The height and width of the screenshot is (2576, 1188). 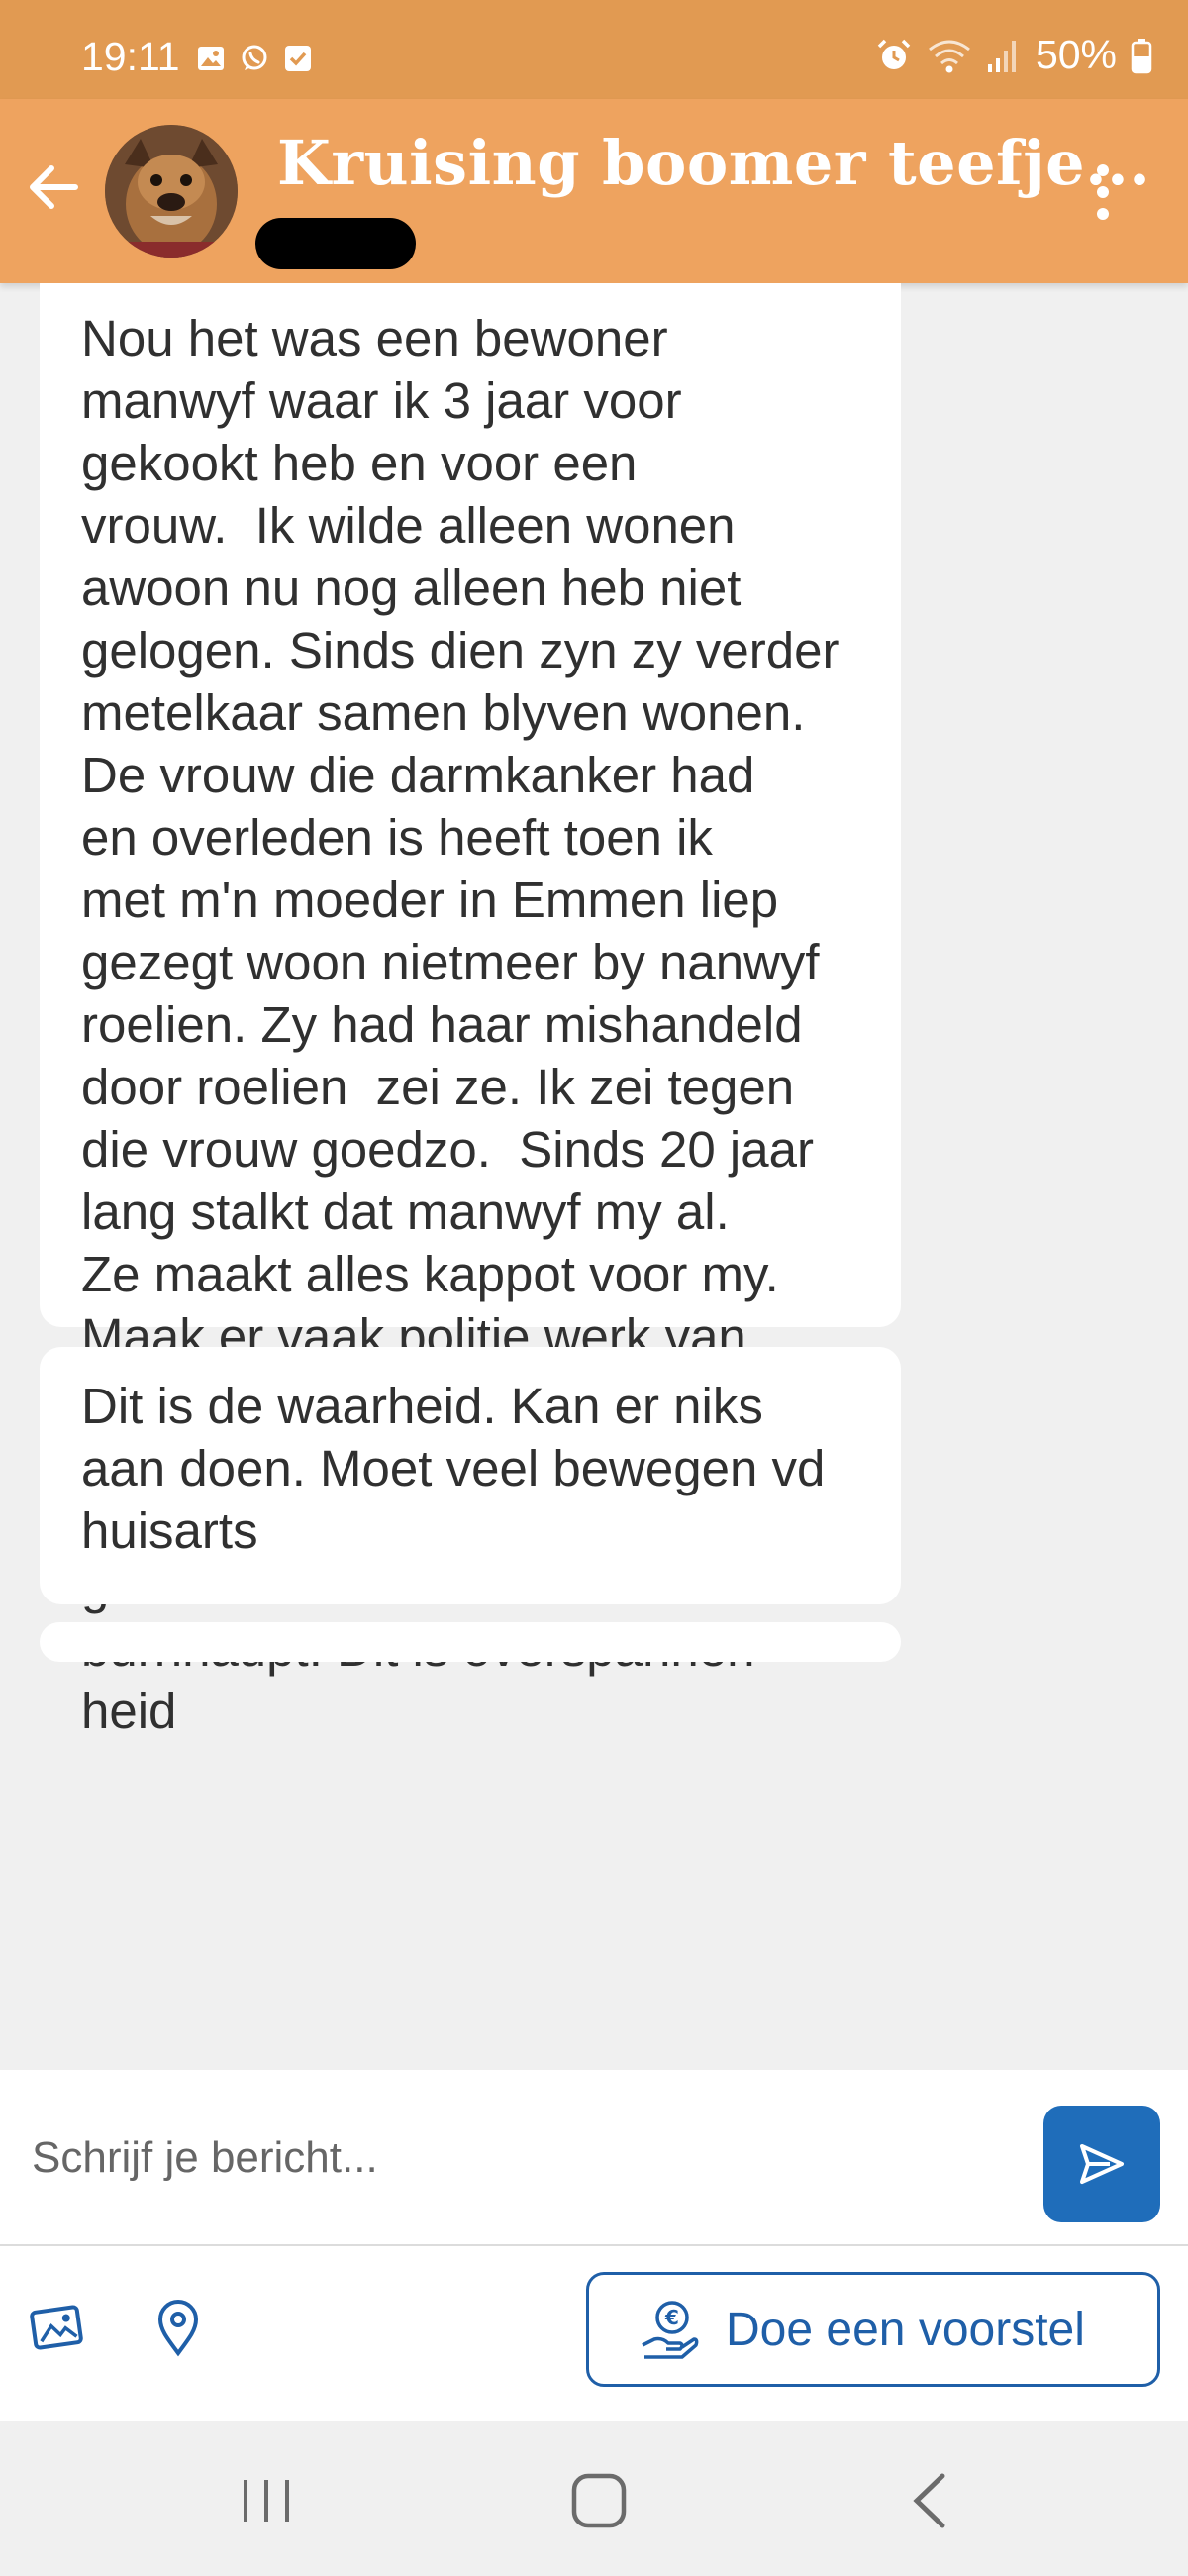 I want to click on composer, so click(x=594, y=2157).